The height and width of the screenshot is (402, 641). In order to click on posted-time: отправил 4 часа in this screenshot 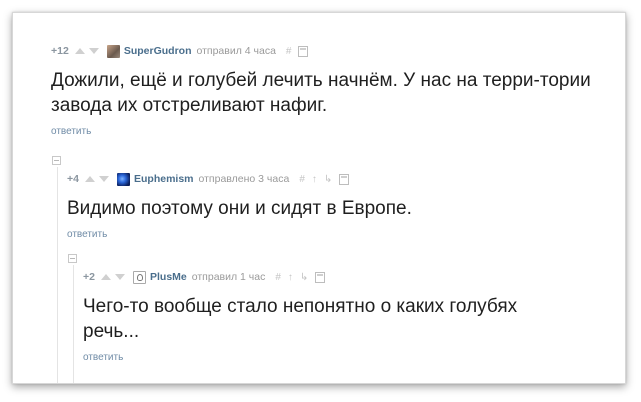, I will do `click(236, 51)`.